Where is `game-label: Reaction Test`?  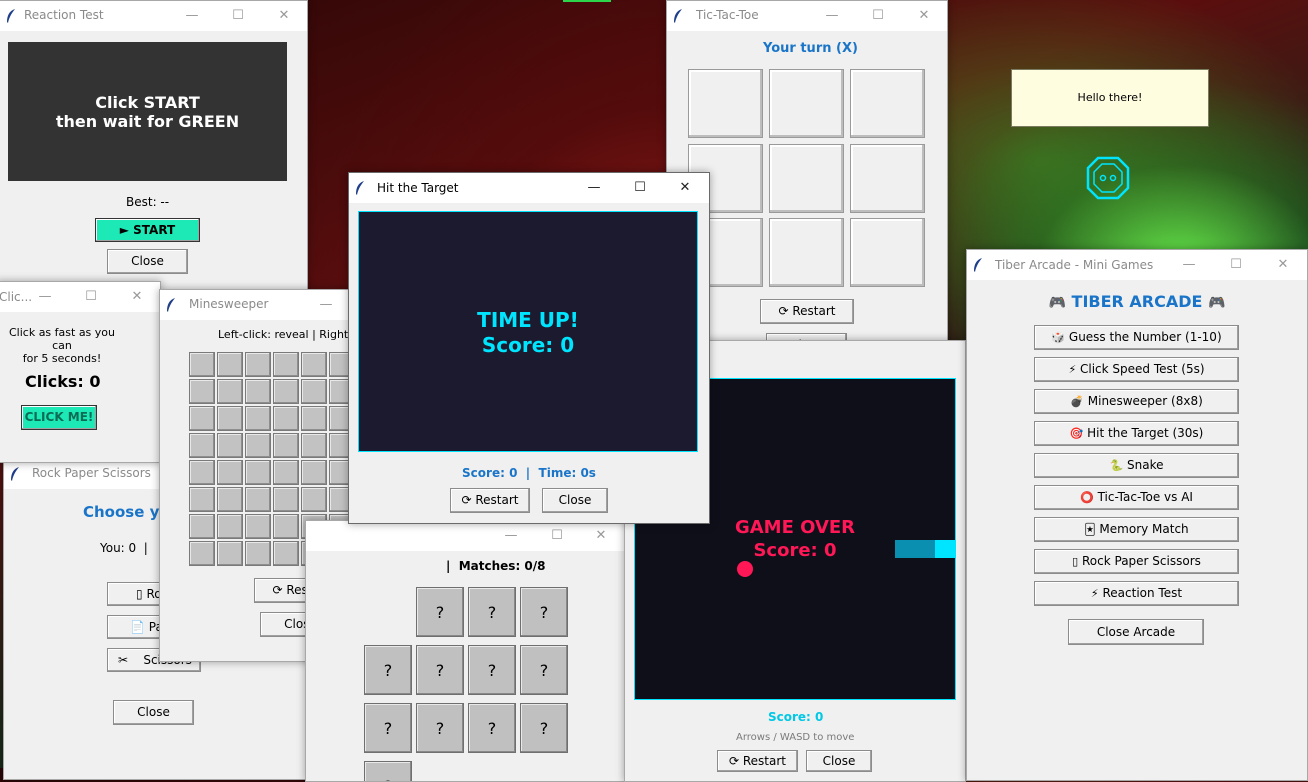 game-label: Reaction Test is located at coordinates (1142, 593).